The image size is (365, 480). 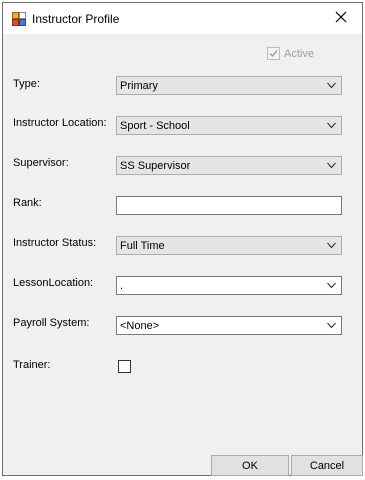 What do you see at coordinates (55, 243) in the screenshot?
I see `instructor-status-label: Instructor Status:` at bounding box center [55, 243].